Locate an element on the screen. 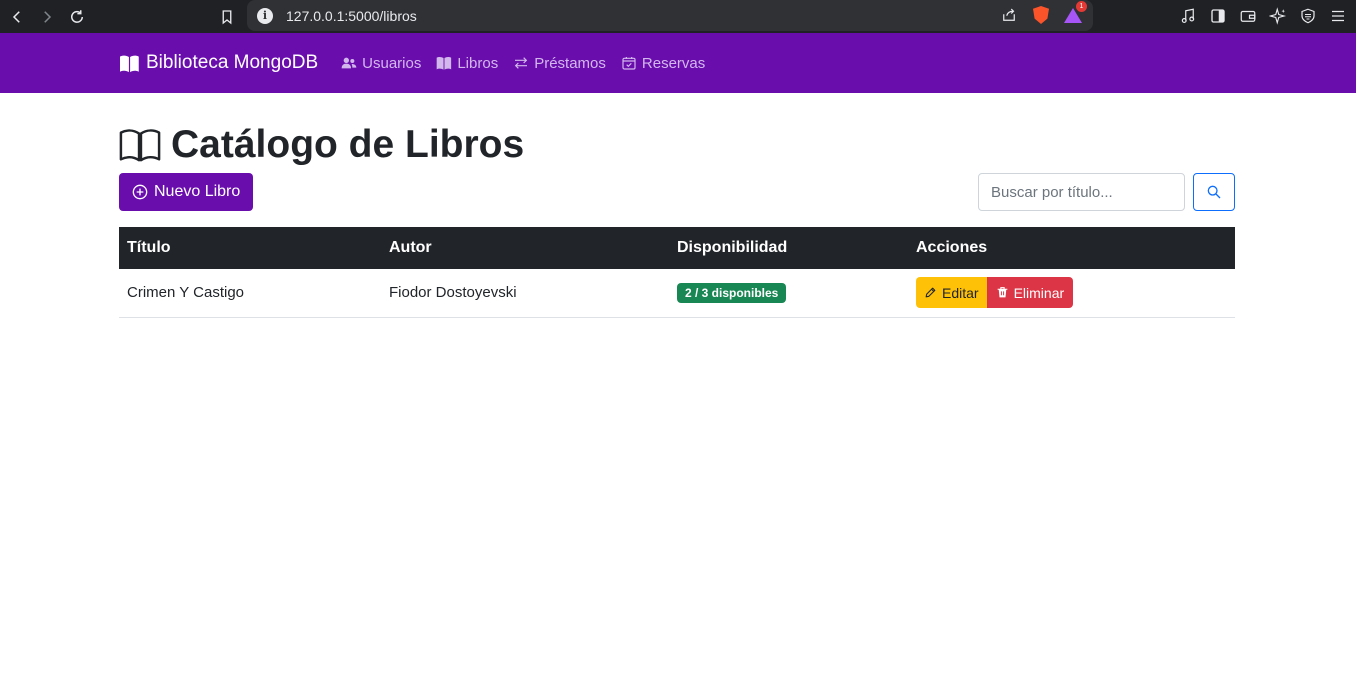  calendar-check-icon is located at coordinates (629, 63).